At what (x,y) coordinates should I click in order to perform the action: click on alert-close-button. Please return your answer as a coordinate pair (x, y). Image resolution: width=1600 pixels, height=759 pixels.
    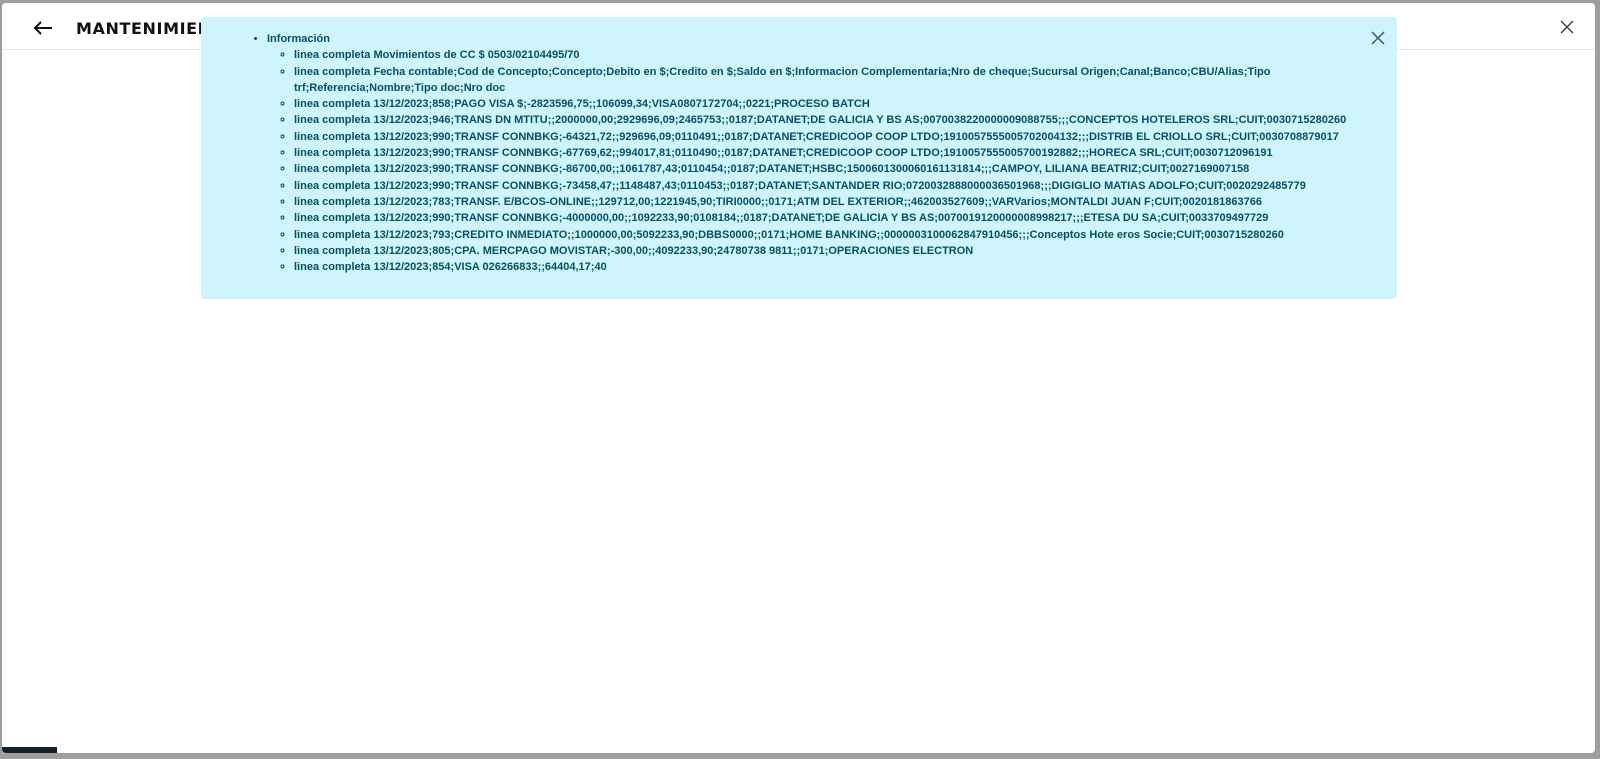
    Looking at the image, I should click on (1378, 38).